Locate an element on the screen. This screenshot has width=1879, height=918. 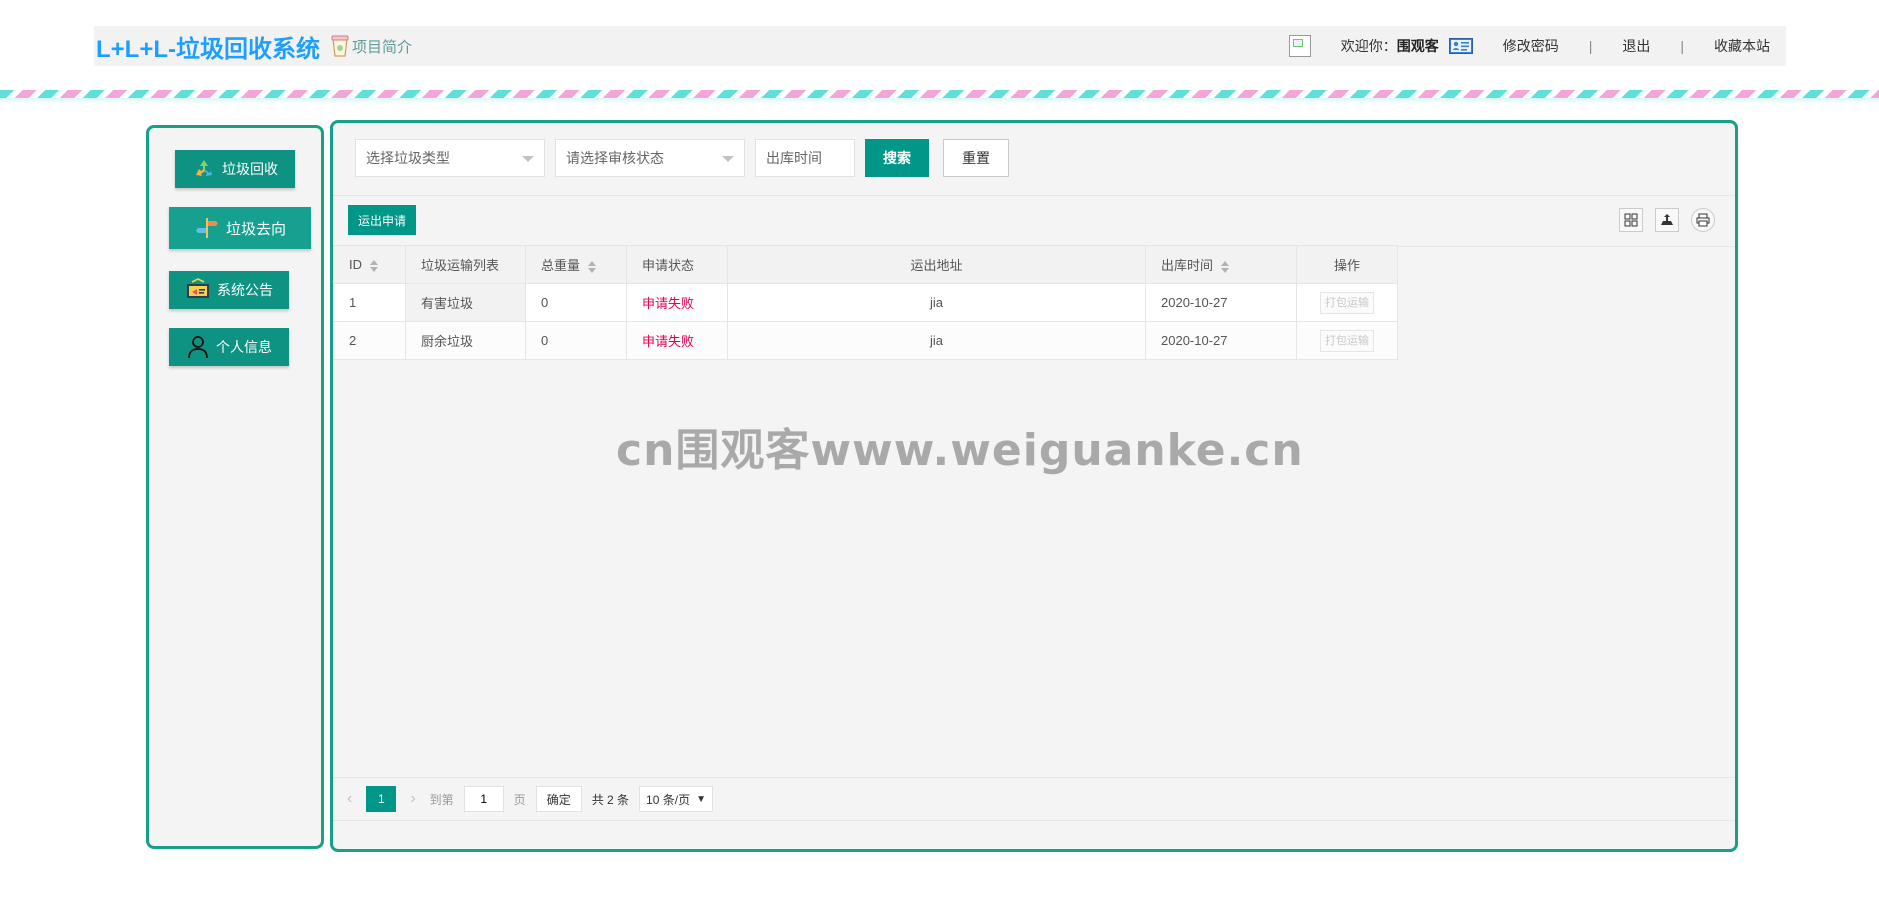
goto-label: 到第 is located at coordinates (441, 799).